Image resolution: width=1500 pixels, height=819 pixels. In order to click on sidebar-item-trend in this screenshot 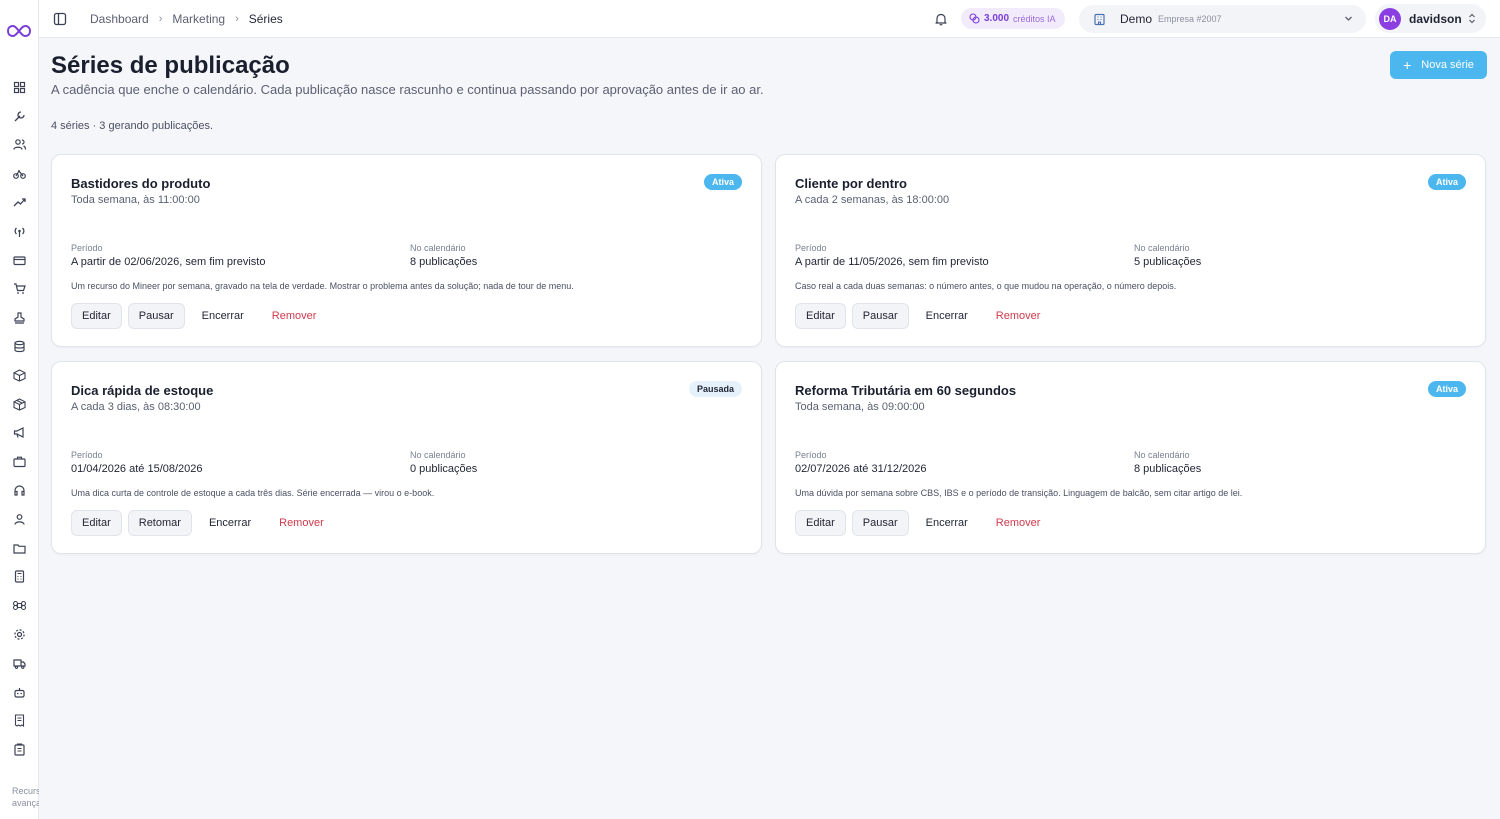, I will do `click(19, 202)`.